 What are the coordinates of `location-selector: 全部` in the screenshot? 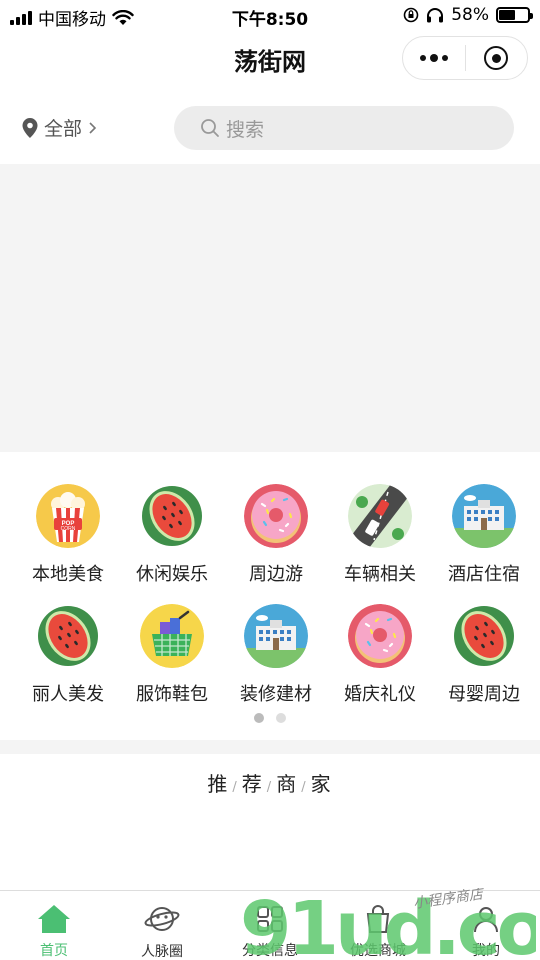 It's located at (59, 127).